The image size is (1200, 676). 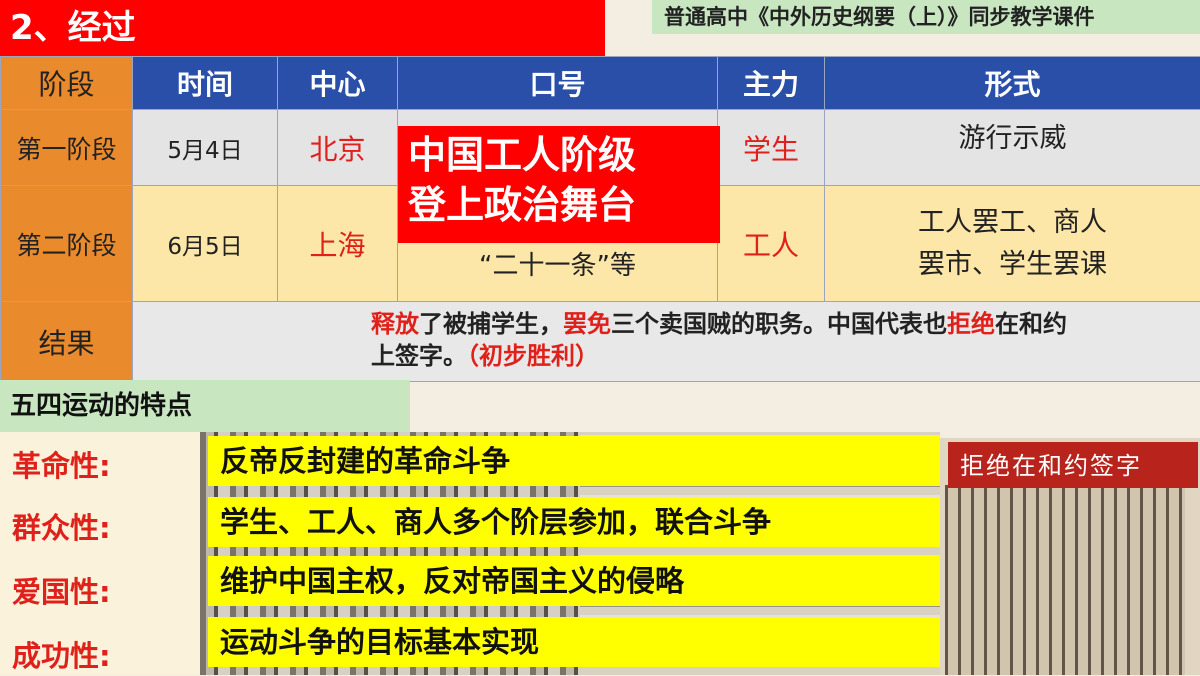 I want to click on form-cell: 工人罢工、商人 罢市、学生罢课, so click(x=1012, y=244).